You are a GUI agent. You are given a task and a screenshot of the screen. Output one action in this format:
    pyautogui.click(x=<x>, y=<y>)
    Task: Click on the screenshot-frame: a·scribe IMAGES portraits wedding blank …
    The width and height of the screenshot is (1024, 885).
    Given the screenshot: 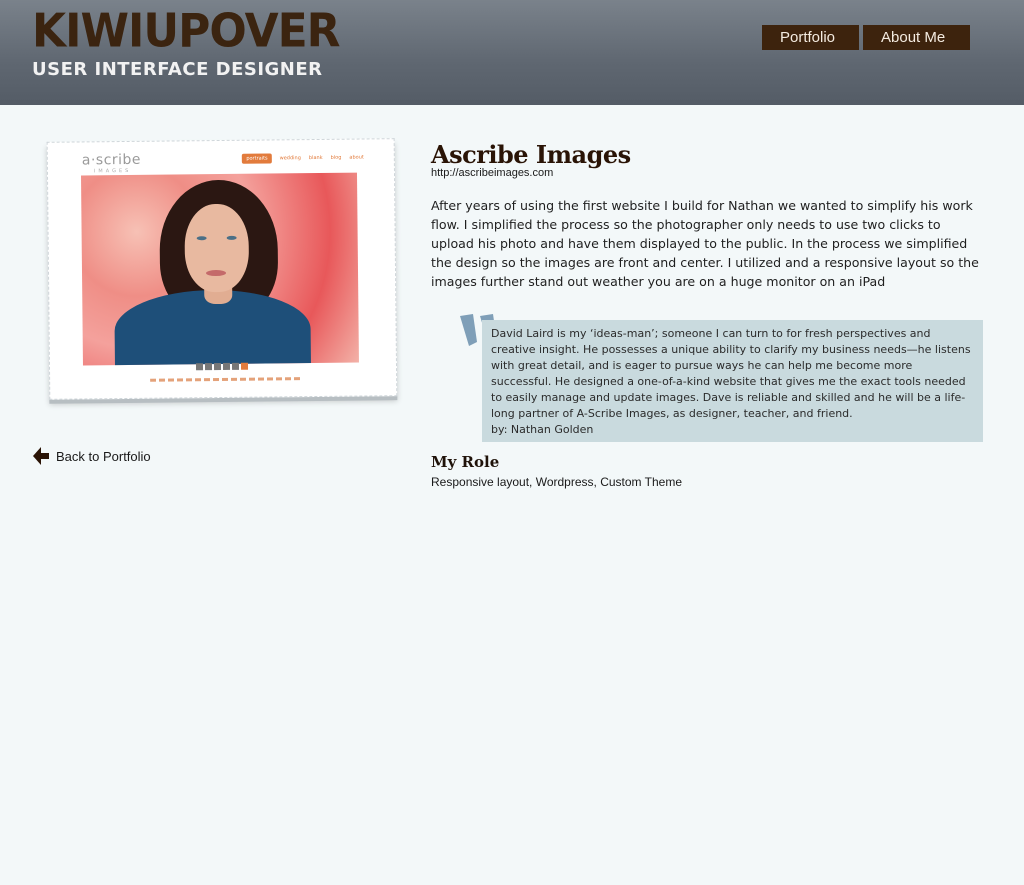 What is the action you would take?
    pyautogui.click(x=222, y=269)
    